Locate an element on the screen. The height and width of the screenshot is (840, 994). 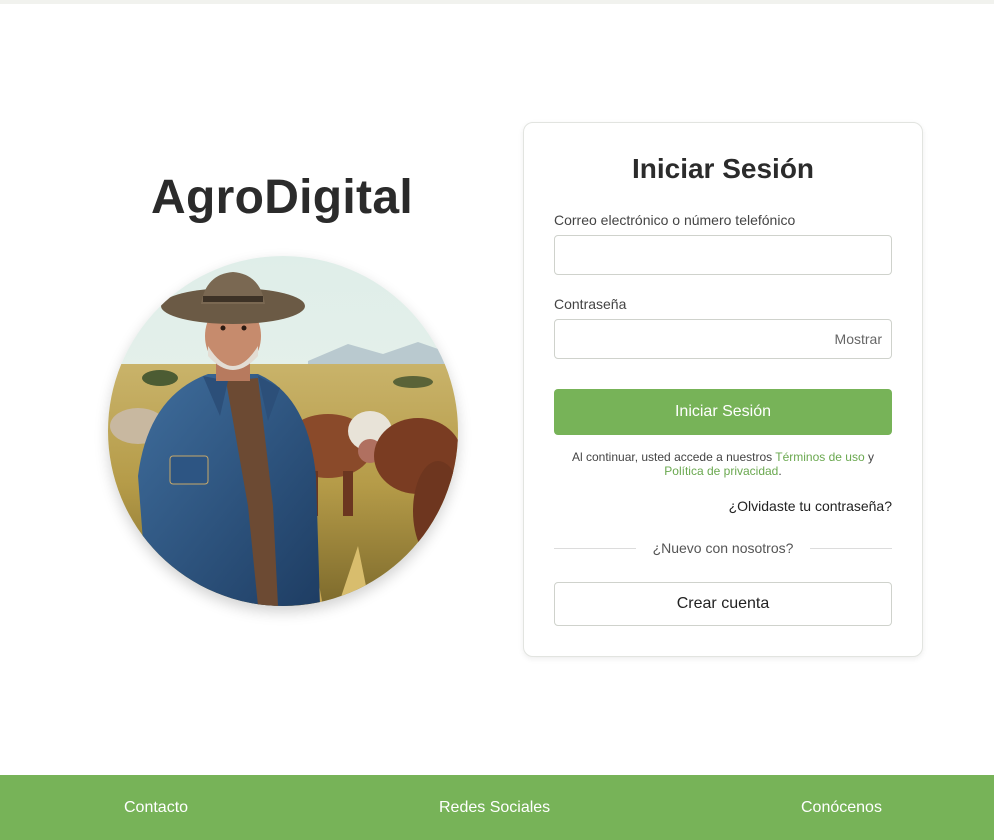
identifier-input is located at coordinates (723, 255).